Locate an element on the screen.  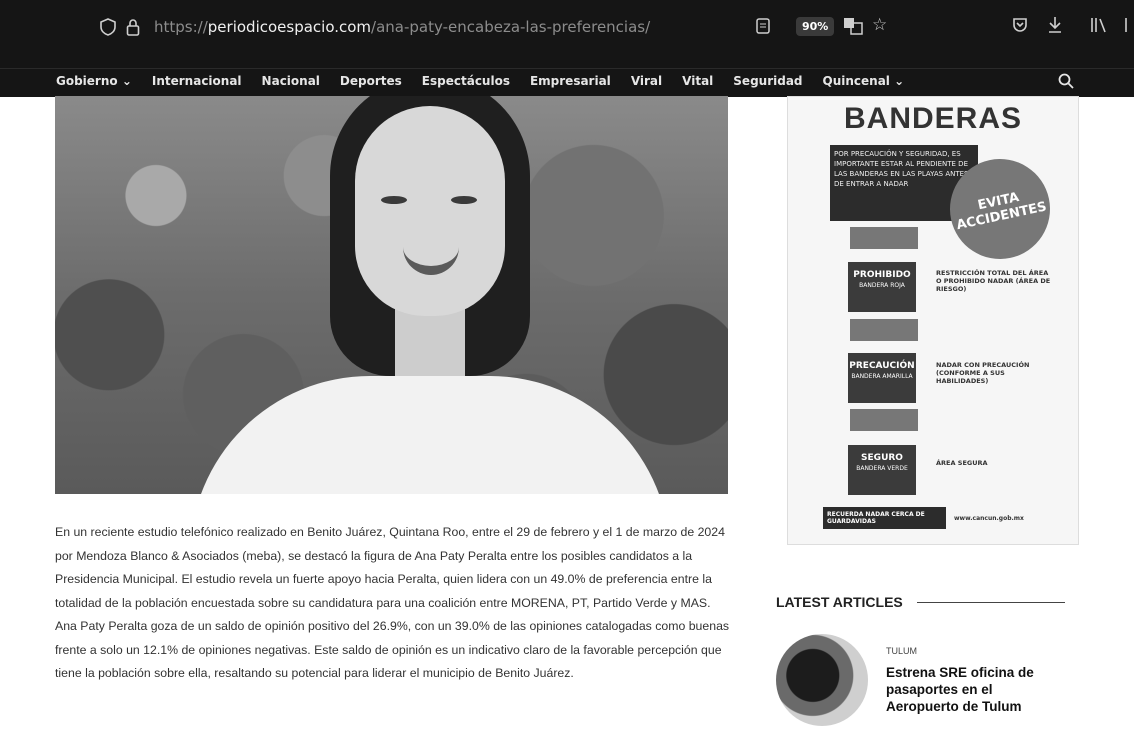
url-path: /ana-paty-encabeza-las-preferencias/ is located at coordinates (511, 27).